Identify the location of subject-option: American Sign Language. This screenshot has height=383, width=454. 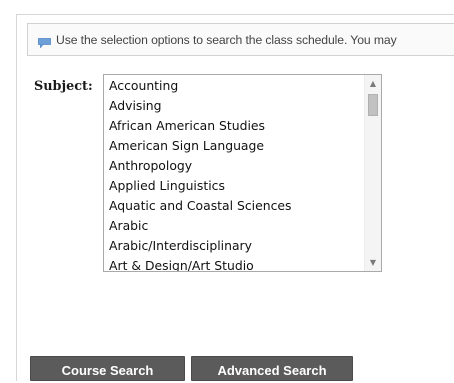
(235, 146).